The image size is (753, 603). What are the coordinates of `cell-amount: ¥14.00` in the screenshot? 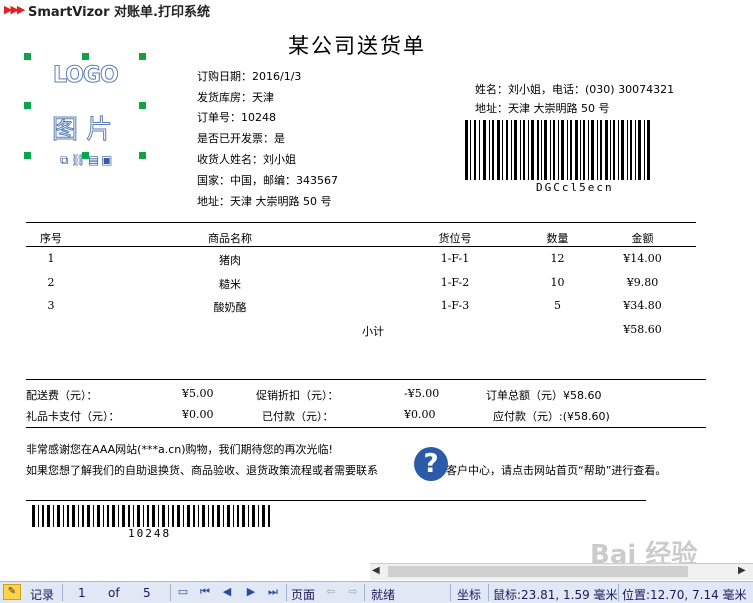 It's located at (642, 258).